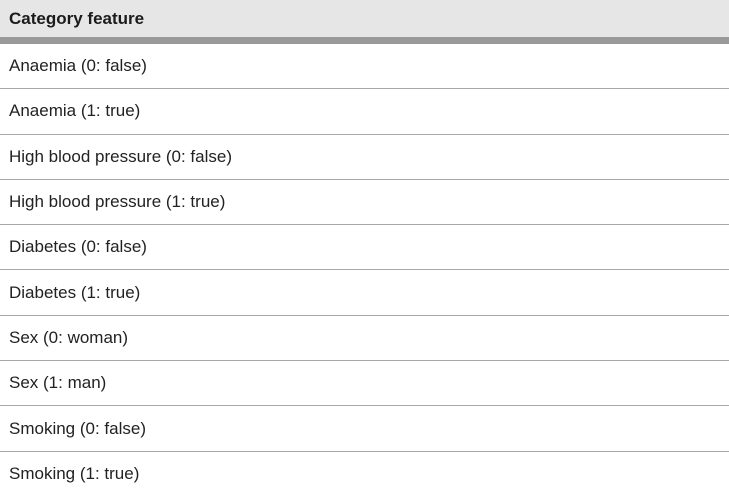  Describe the element at coordinates (364, 112) in the screenshot. I see `table-row: Anaemia (1: true)` at that location.